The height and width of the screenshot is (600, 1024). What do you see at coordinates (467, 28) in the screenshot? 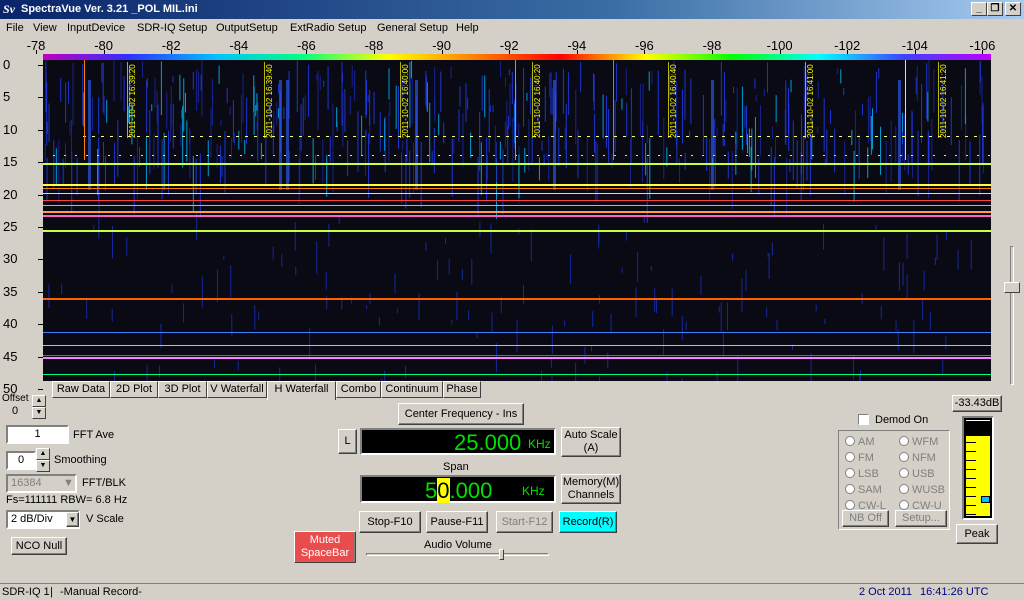
I see `menu-help: Help` at bounding box center [467, 28].